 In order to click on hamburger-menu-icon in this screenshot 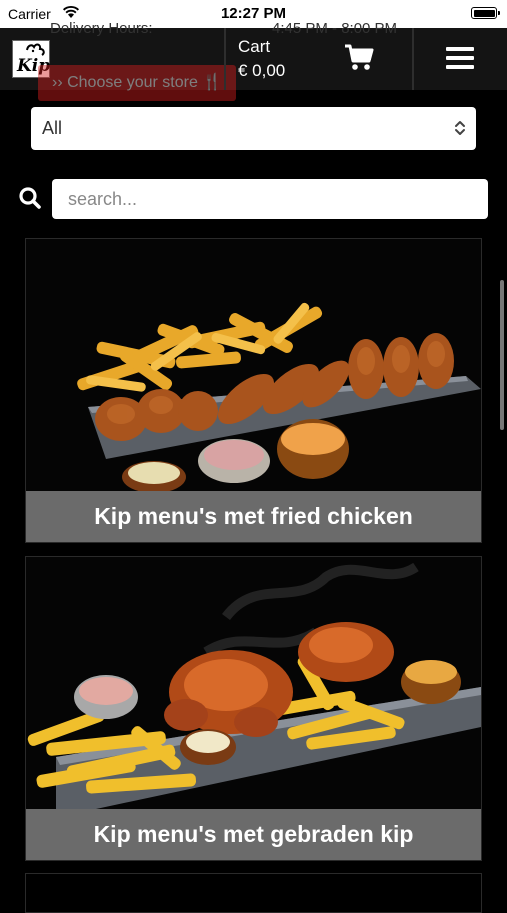, I will do `click(460, 60)`.